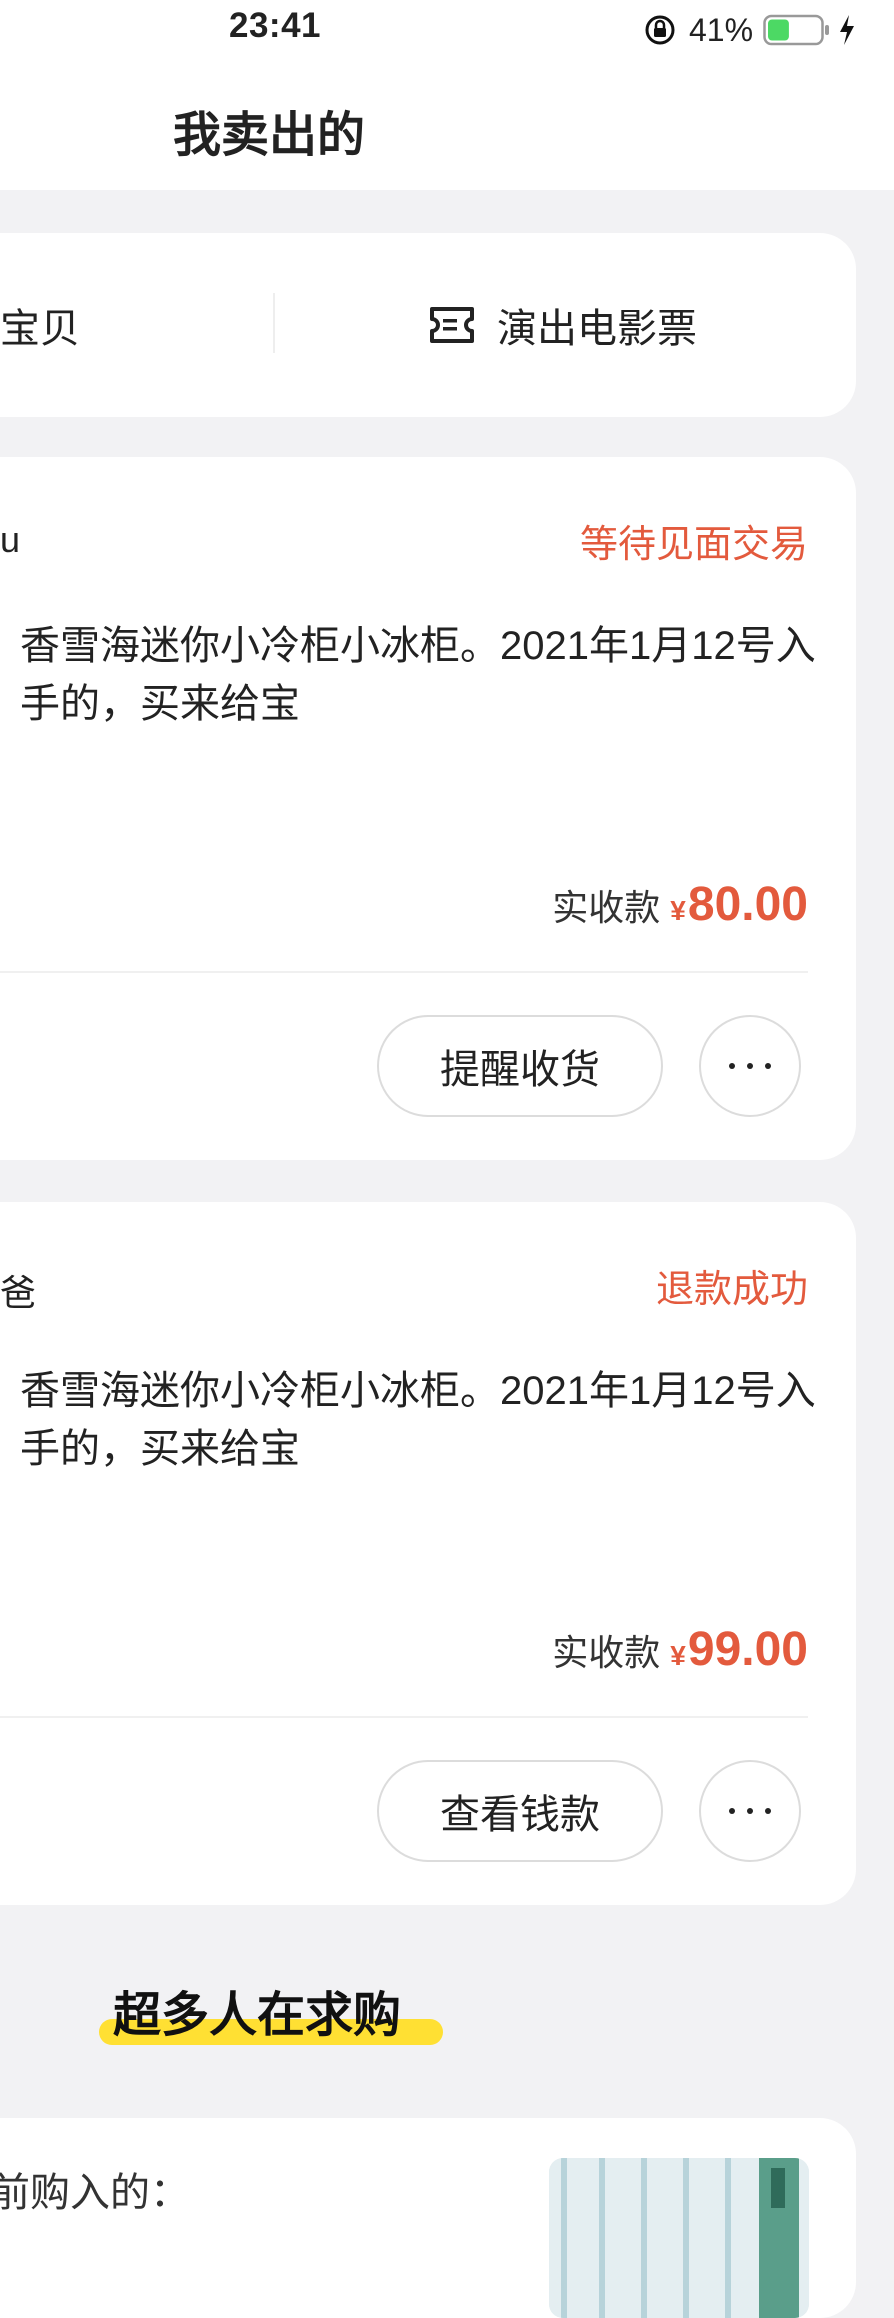  What do you see at coordinates (660, 30) in the screenshot?
I see `rotation-lock-icon` at bounding box center [660, 30].